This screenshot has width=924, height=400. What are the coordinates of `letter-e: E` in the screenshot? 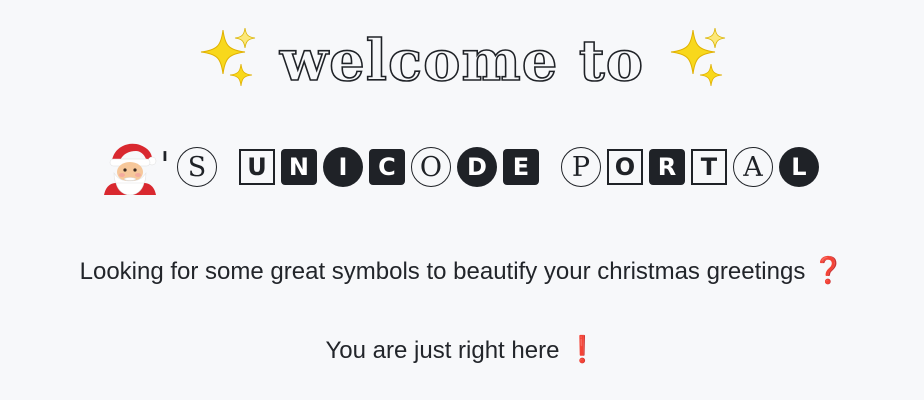 It's located at (520, 166).